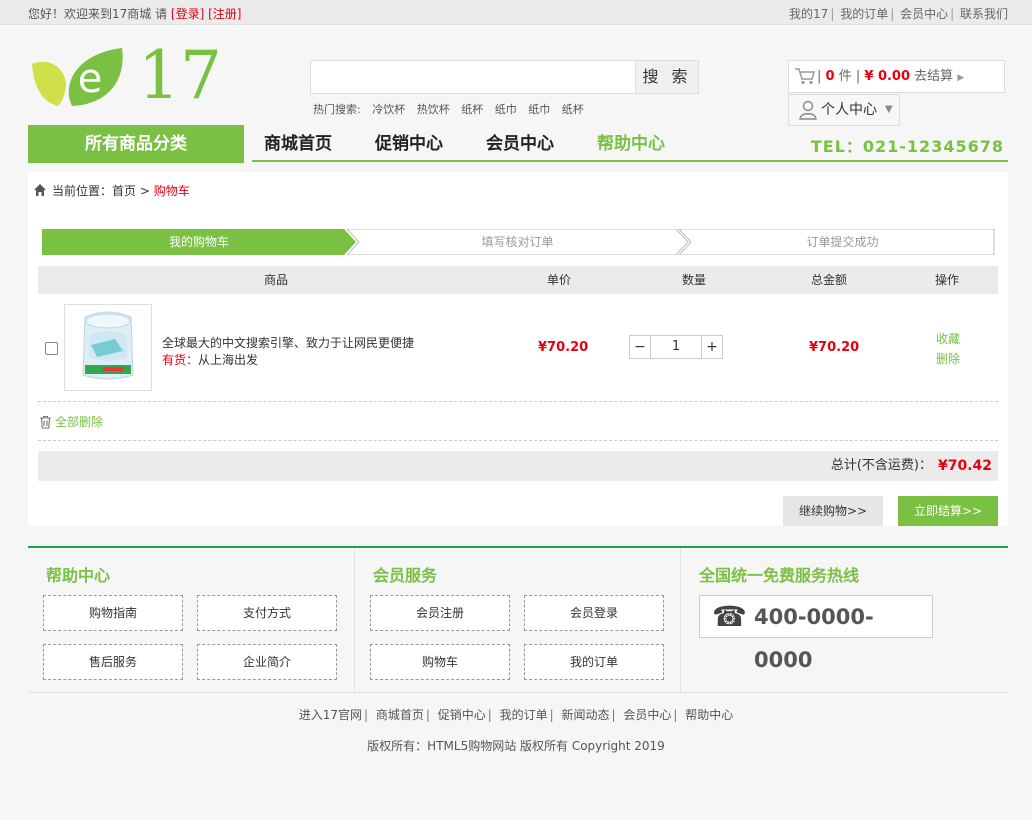 The width and height of the screenshot is (1032, 820). I want to click on footer-help-title: 帮助中心, so click(78, 575).